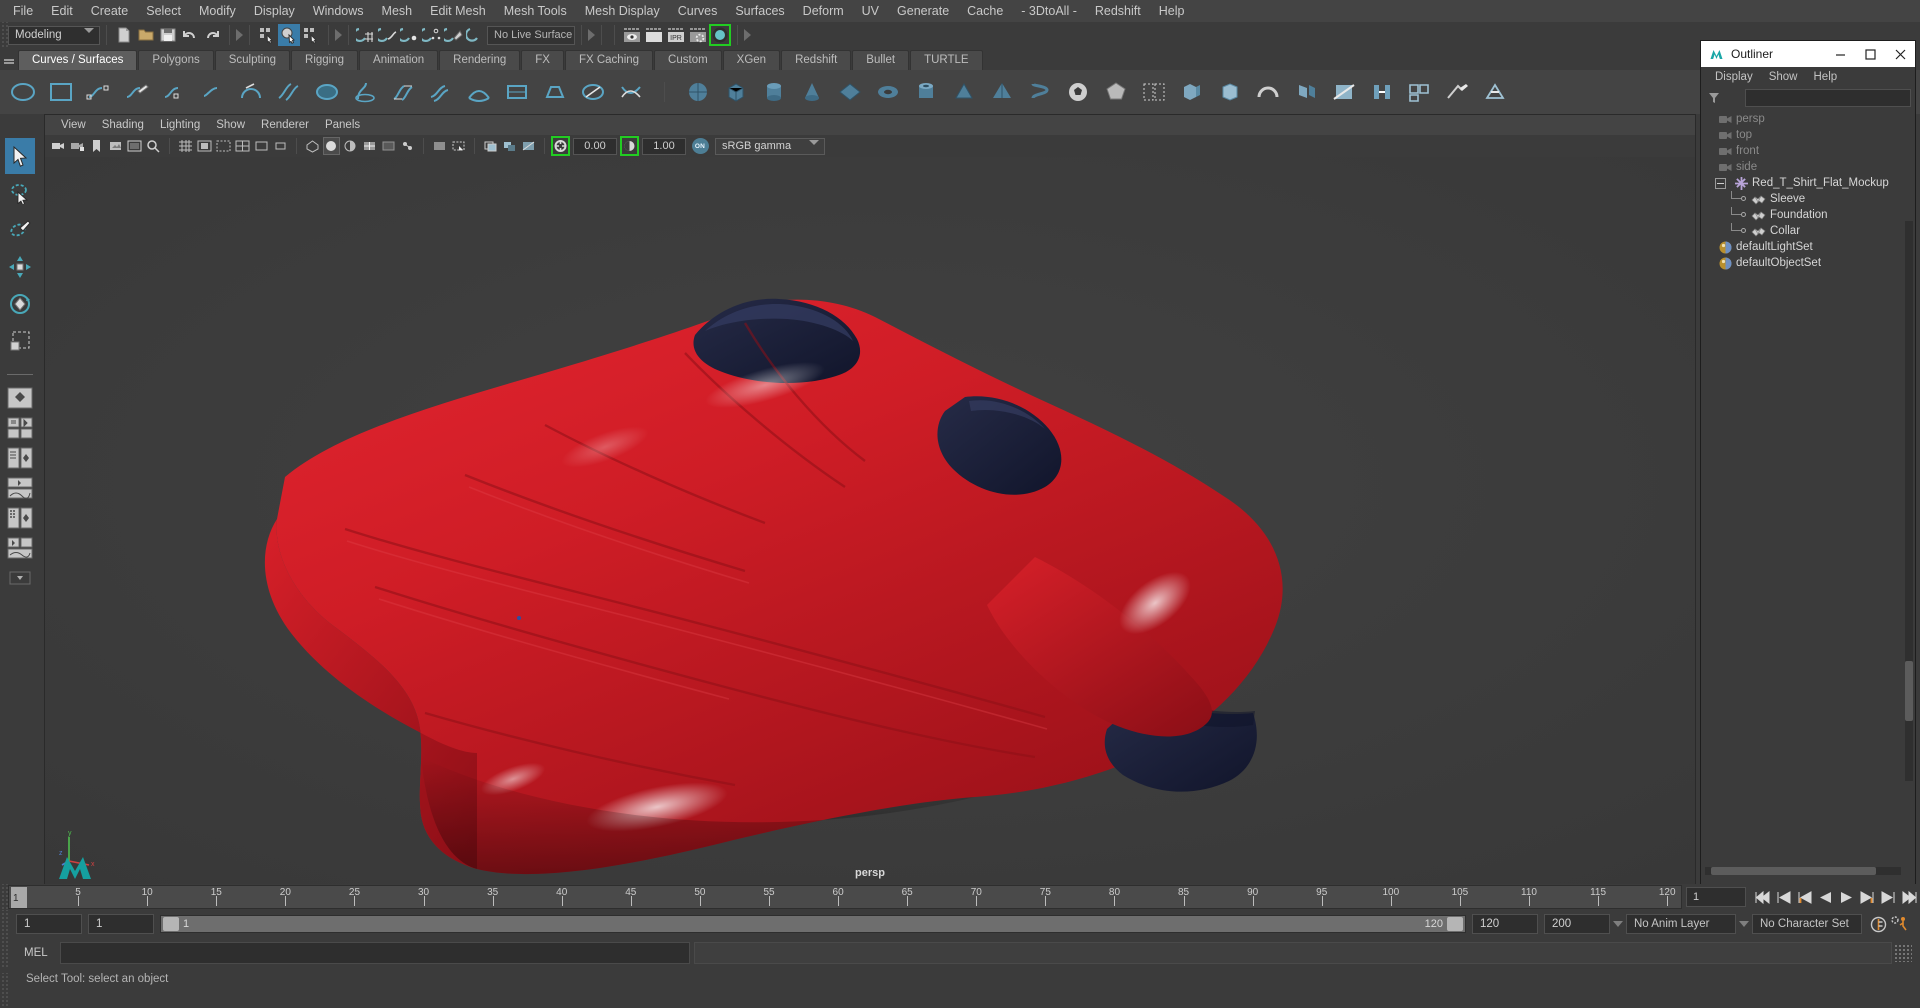 This screenshot has height=1008, width=1920. I want to click on multi-cut-icon, so click(1344, 92).